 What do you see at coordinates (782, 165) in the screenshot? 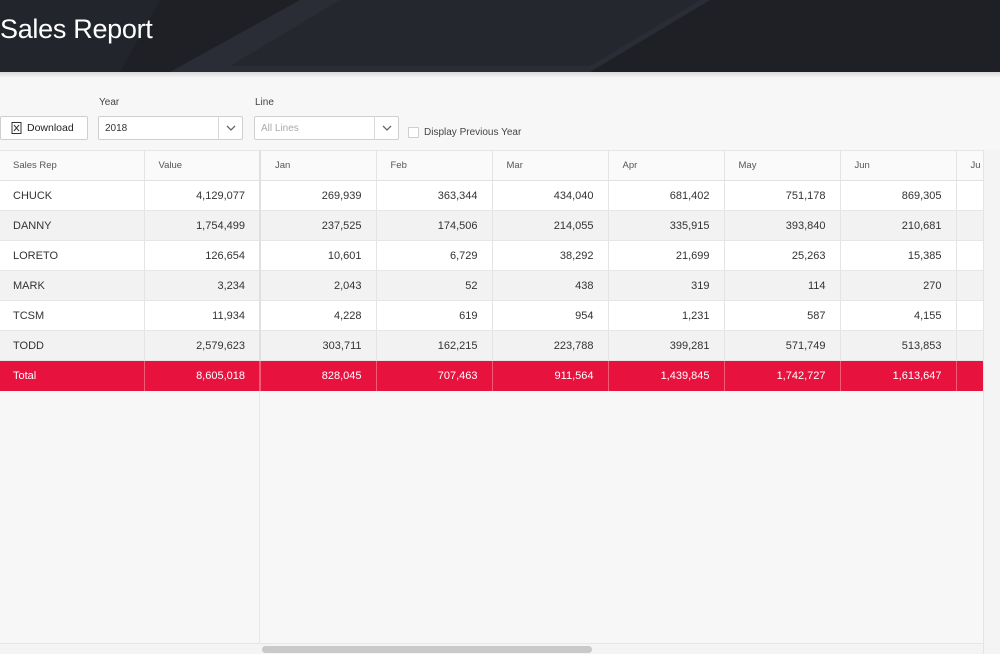
I see `column-header: May` at bounding box center [782, 165].